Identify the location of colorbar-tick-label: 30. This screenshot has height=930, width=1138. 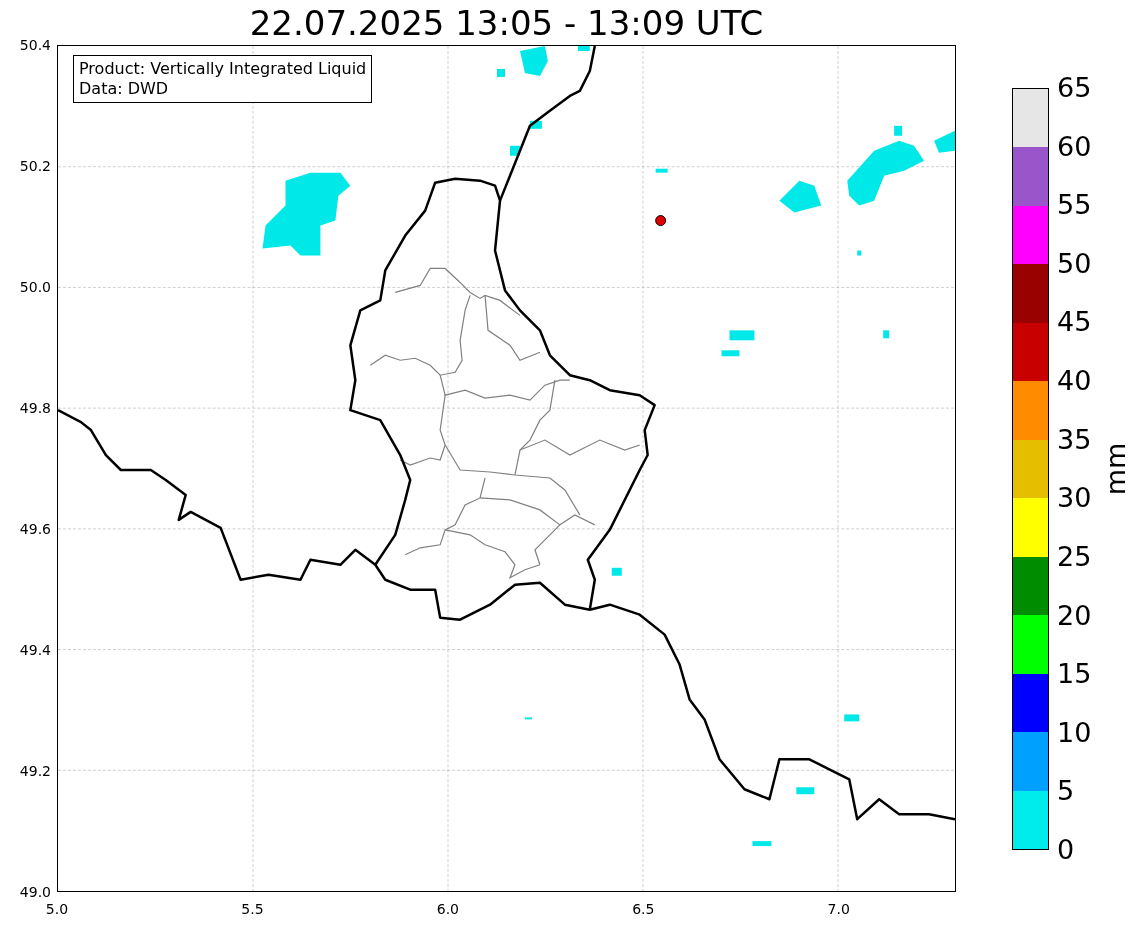
(1074, 498).